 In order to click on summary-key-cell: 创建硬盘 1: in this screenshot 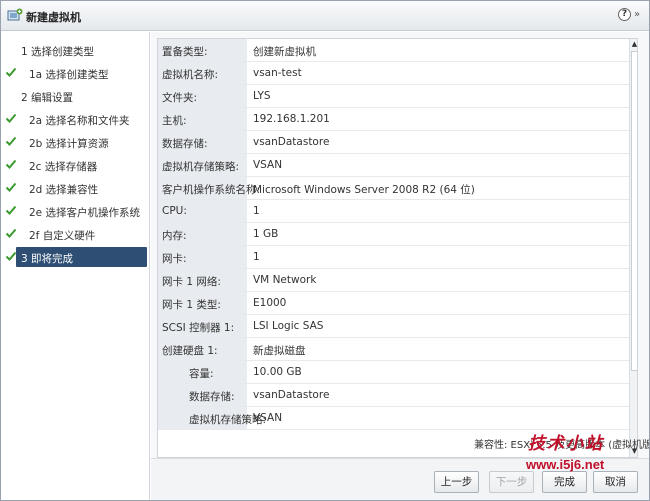, I will do `click(203, 349)`.